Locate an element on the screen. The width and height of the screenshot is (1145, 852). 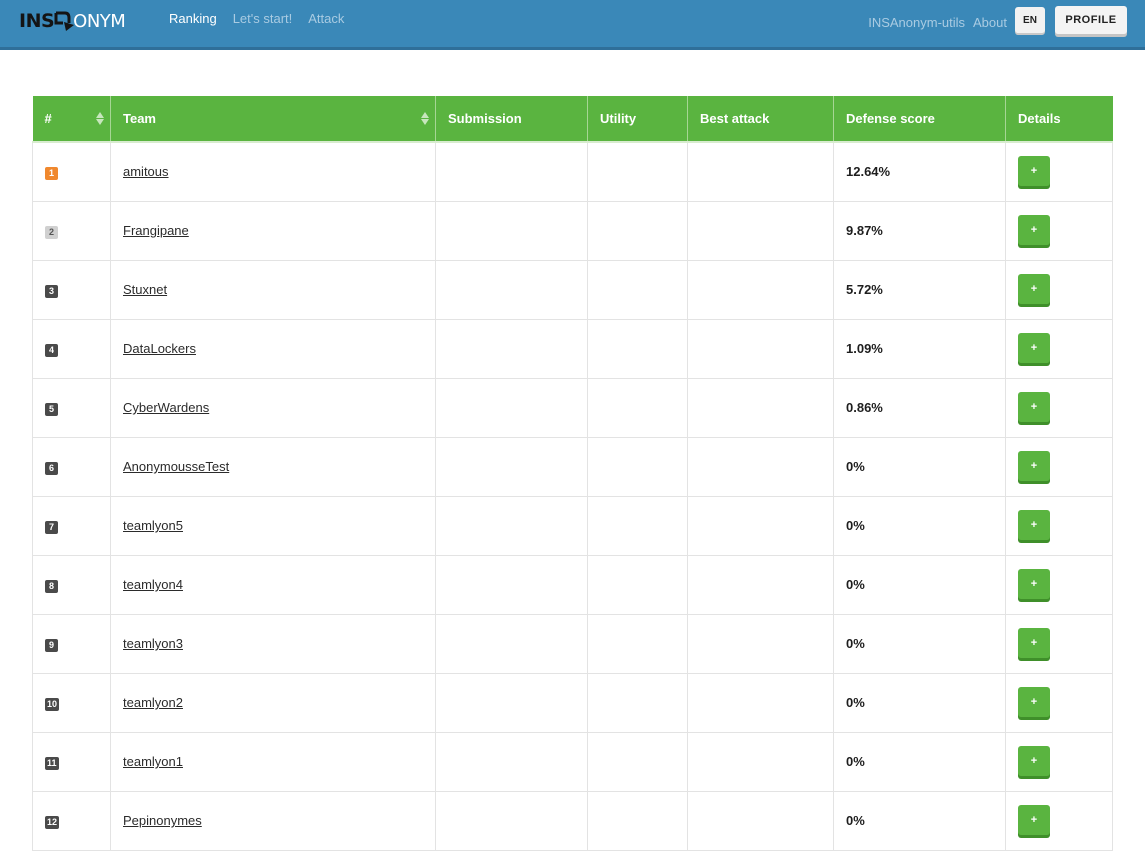
team-link: teamlyon5 is located at coordinates (153, 525).